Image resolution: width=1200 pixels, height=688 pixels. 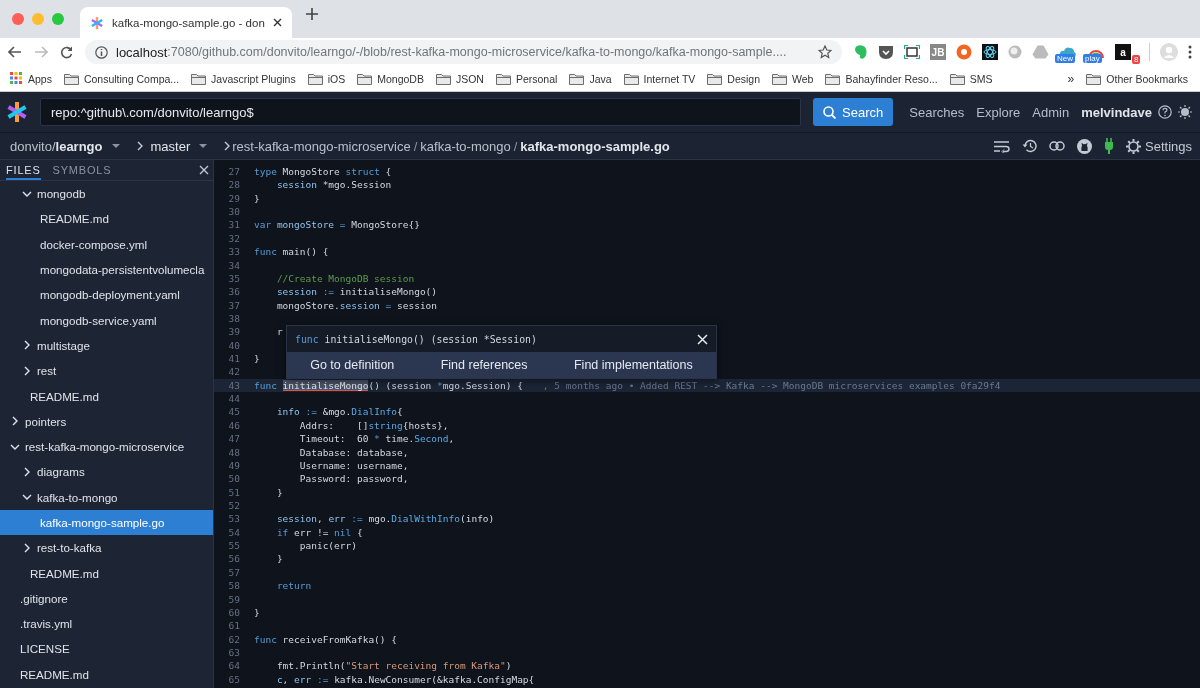 I want to click on branch-selector: master, so click(x=170, y=146).